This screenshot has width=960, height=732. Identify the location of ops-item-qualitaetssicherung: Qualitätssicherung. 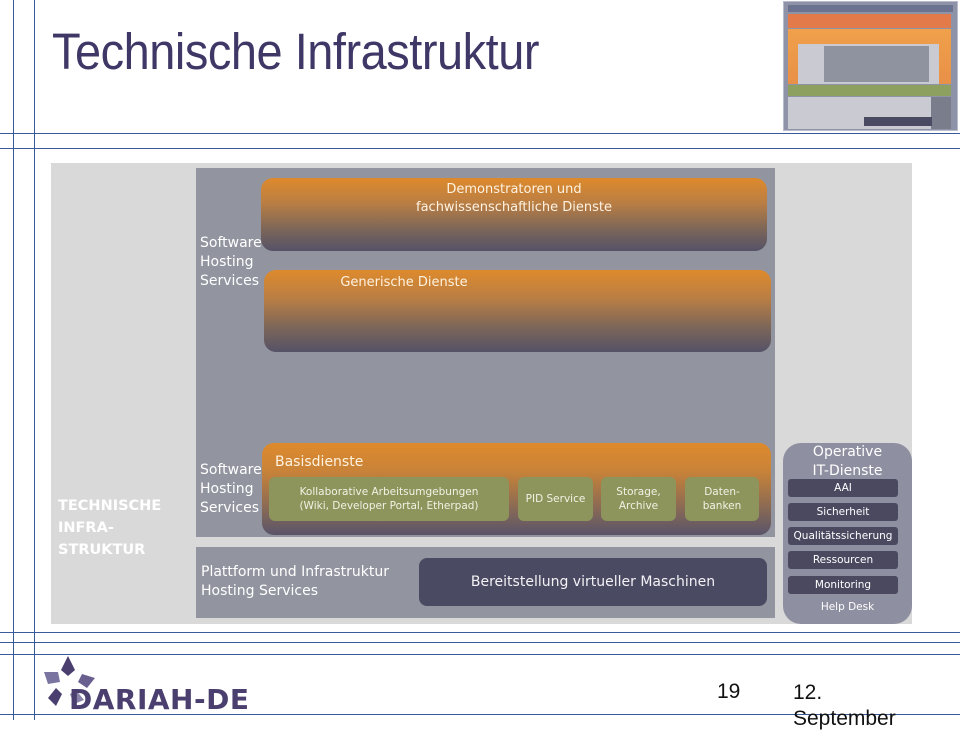
(843, 536).